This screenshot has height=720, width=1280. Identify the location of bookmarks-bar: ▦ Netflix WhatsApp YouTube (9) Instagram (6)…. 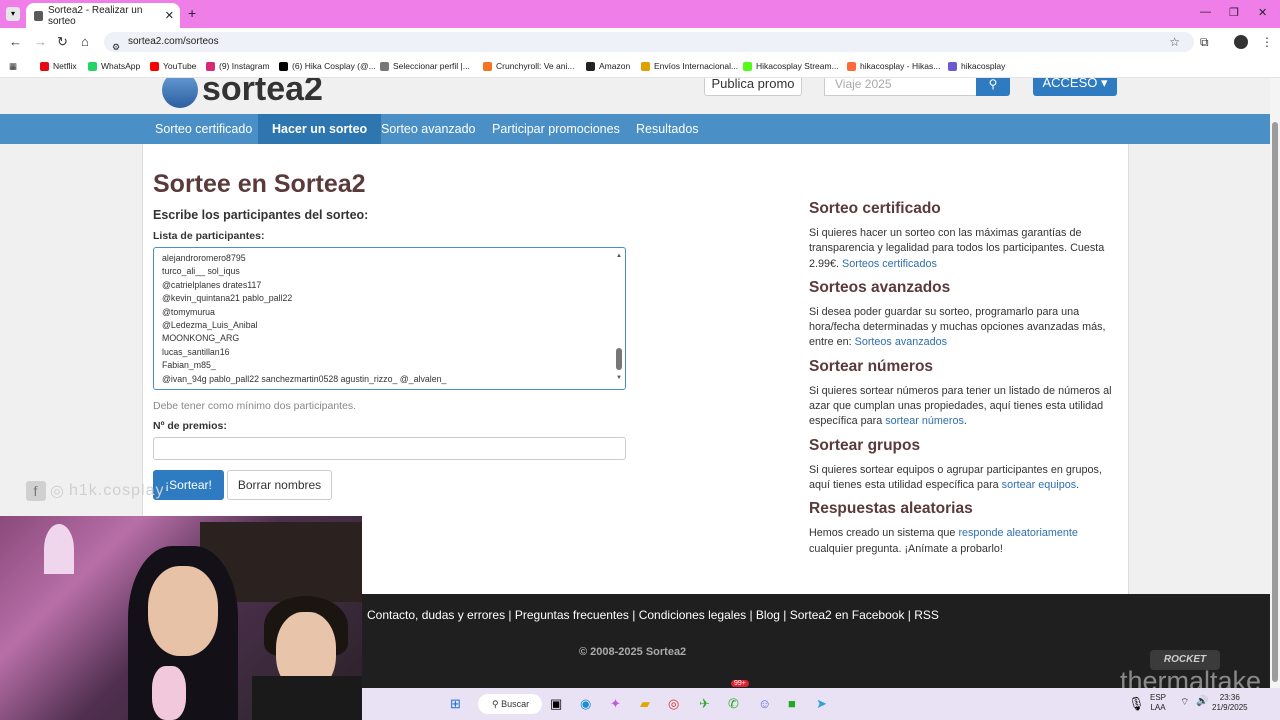
(640, 67).